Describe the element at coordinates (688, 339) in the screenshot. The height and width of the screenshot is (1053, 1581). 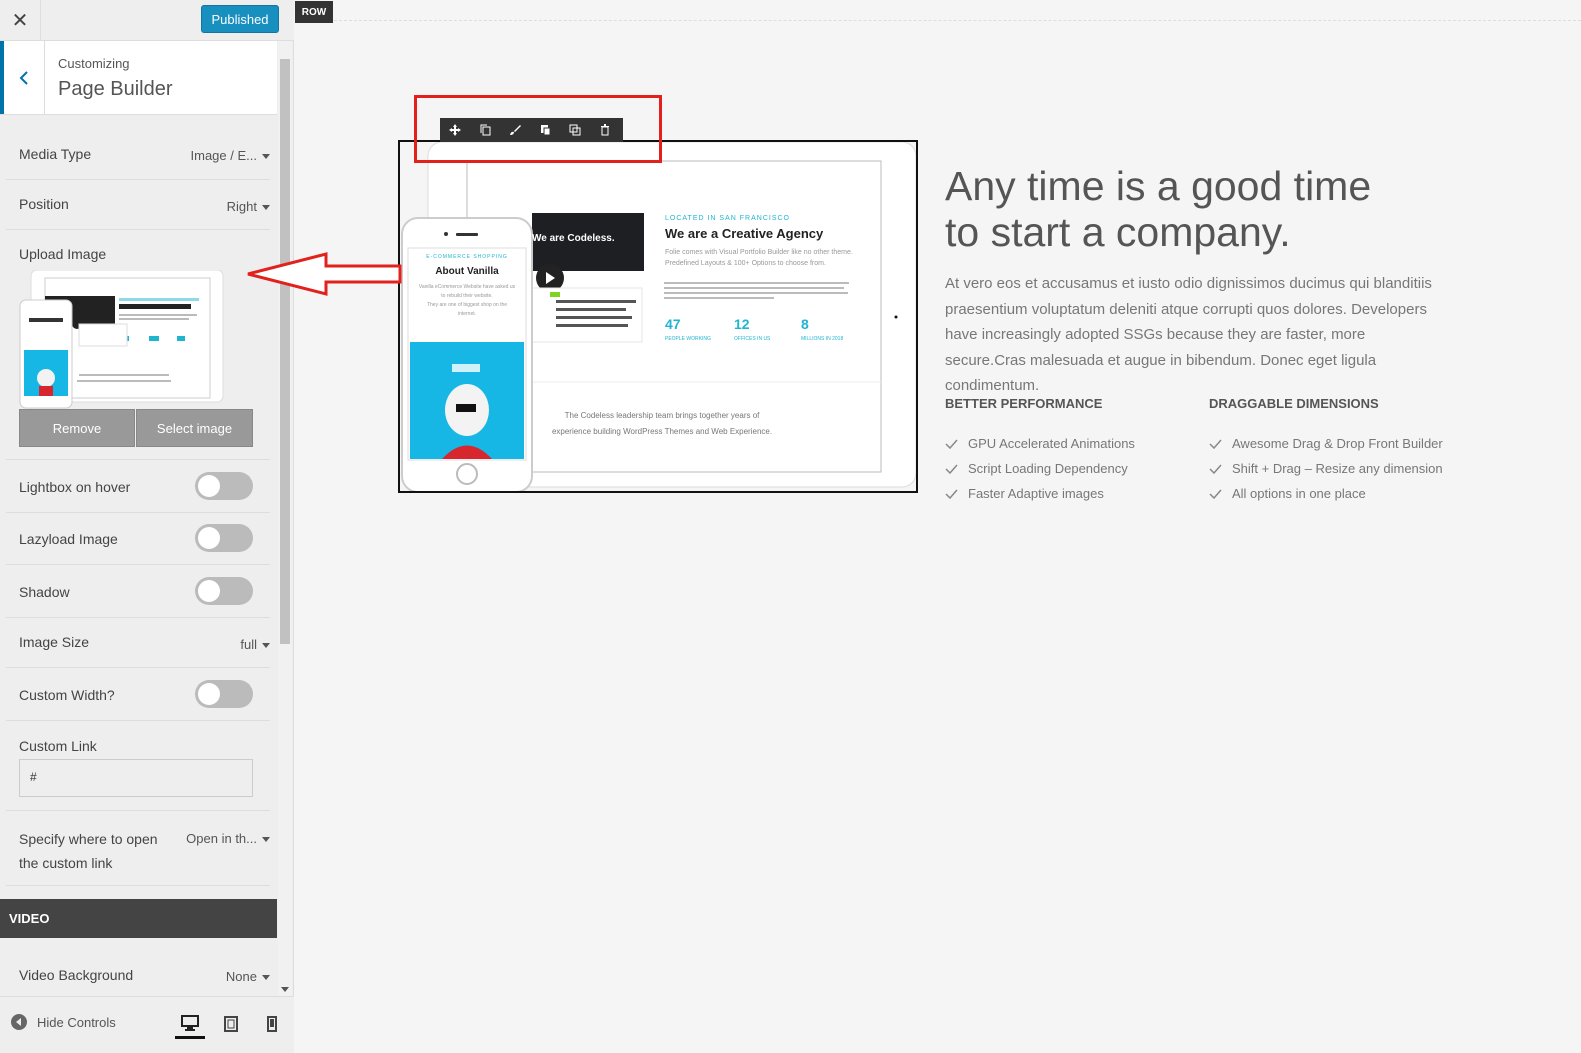
I see `mock-stat-1-label: PEOPLE WORKING` at that location.